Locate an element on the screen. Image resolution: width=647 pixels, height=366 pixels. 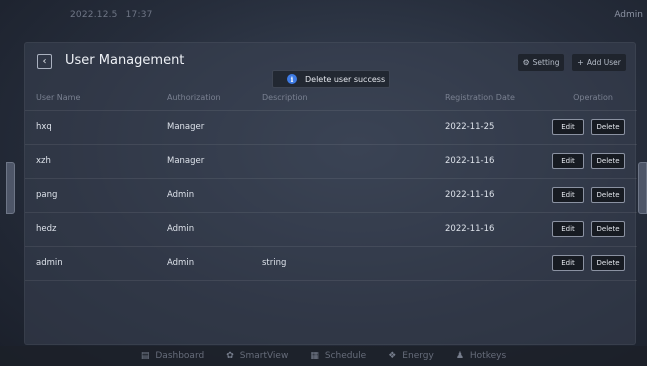
top-bar: 2022.12.5 17:37 Admin is located at coordinates (323, 15).